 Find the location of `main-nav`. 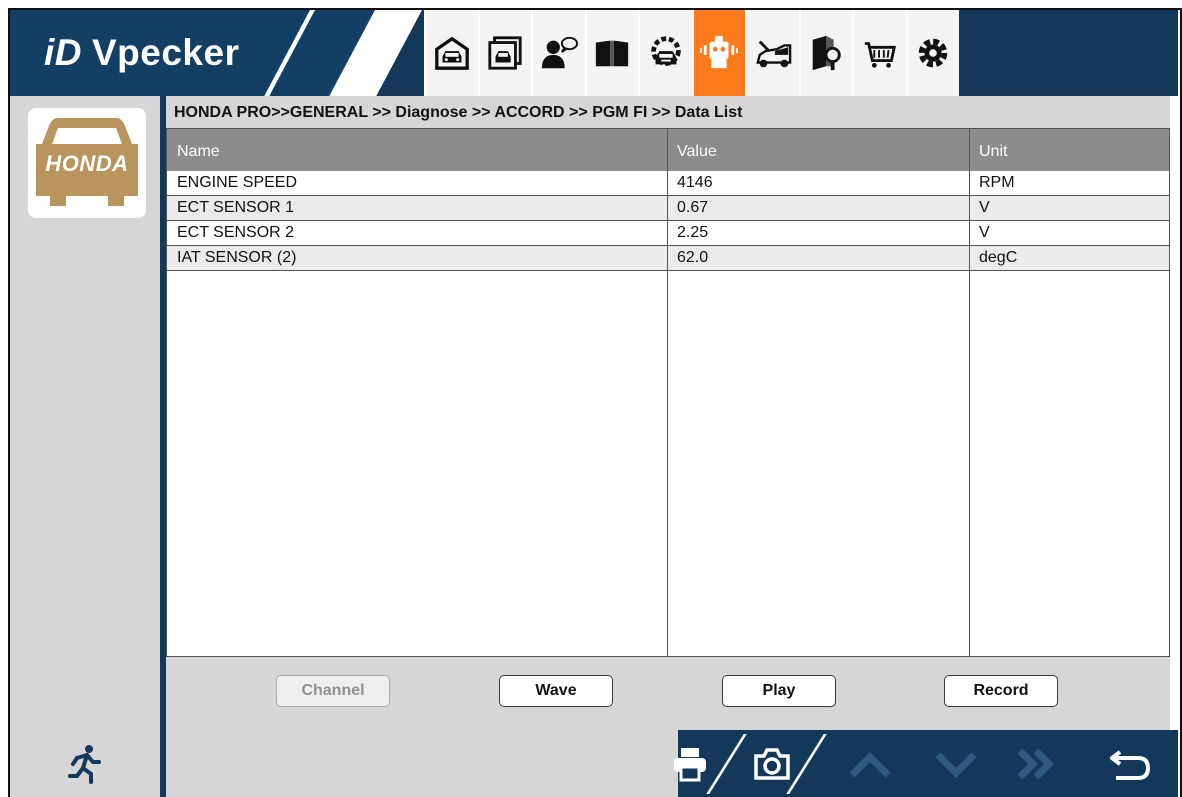

main-nav is located at coordinates (691, 53).